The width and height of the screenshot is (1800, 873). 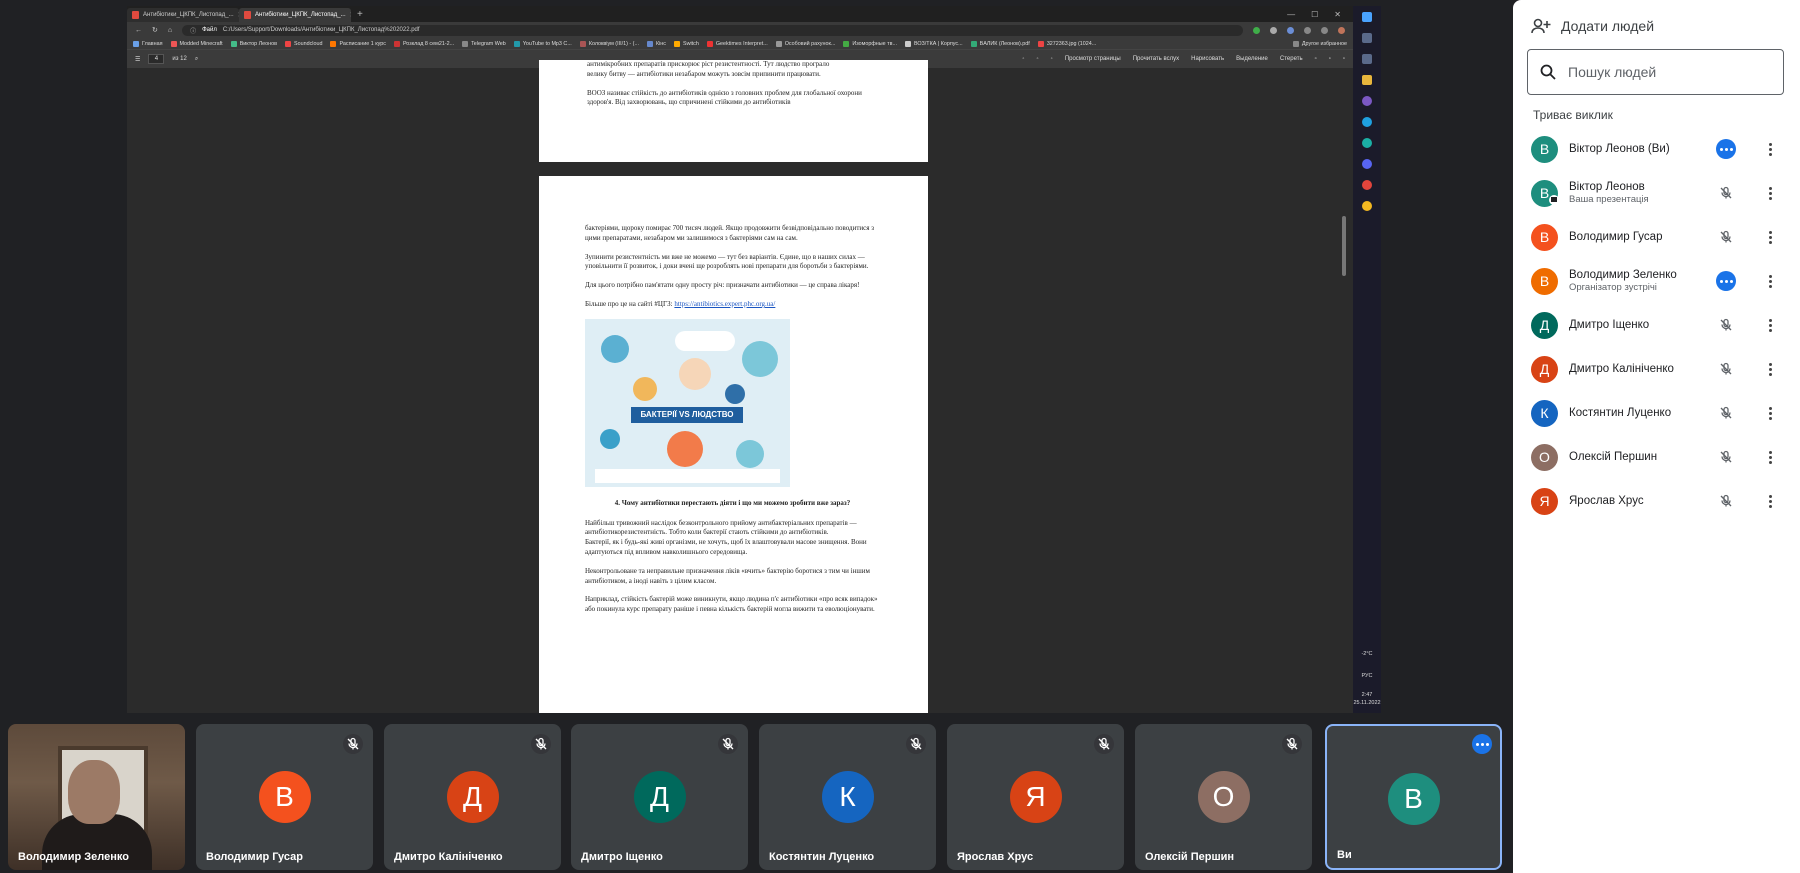 I want to click on video-tile: Володимир Зеленко, so click(x=96, y=797).